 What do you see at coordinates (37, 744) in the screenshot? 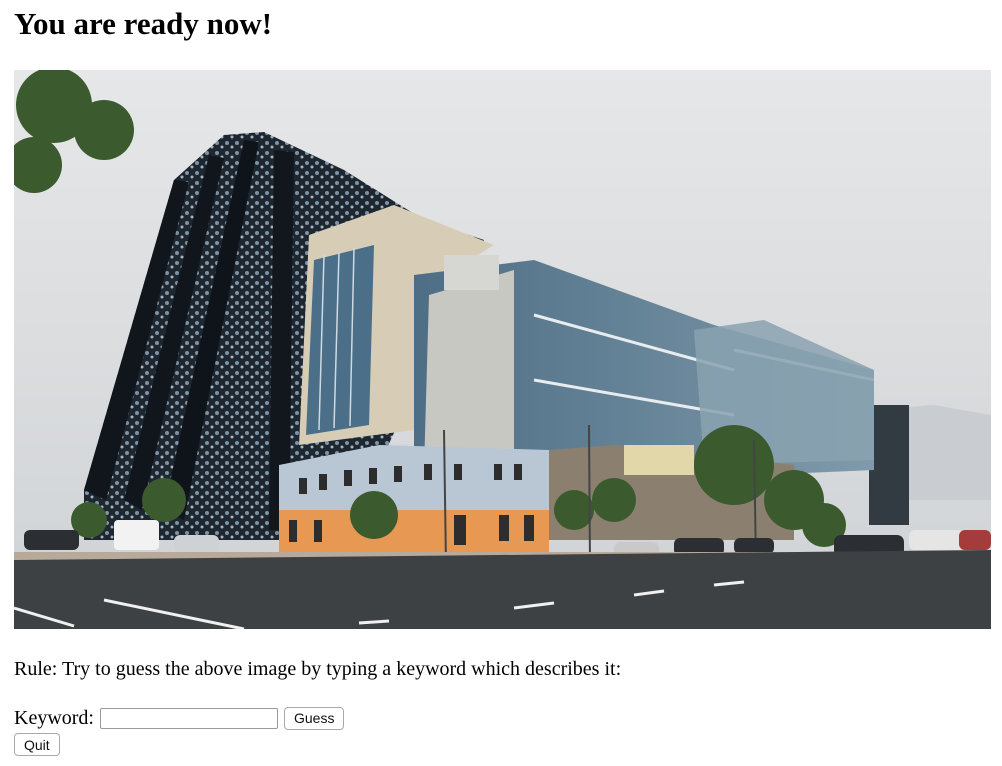
I see `quit-button: Quit` at bounding box center [37, 744].